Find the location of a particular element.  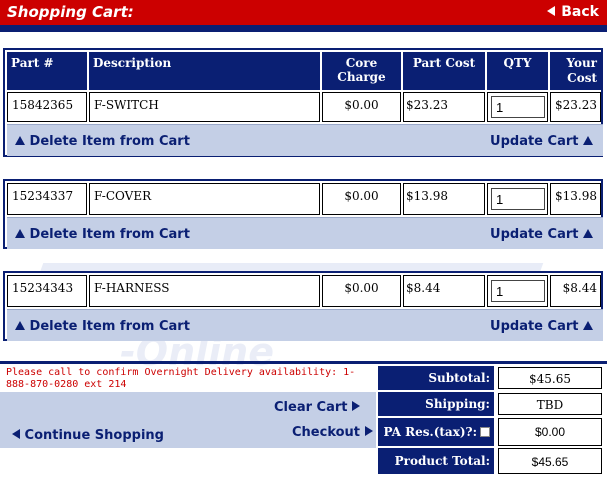

back-button: Back is located at coordinates (573, 12).